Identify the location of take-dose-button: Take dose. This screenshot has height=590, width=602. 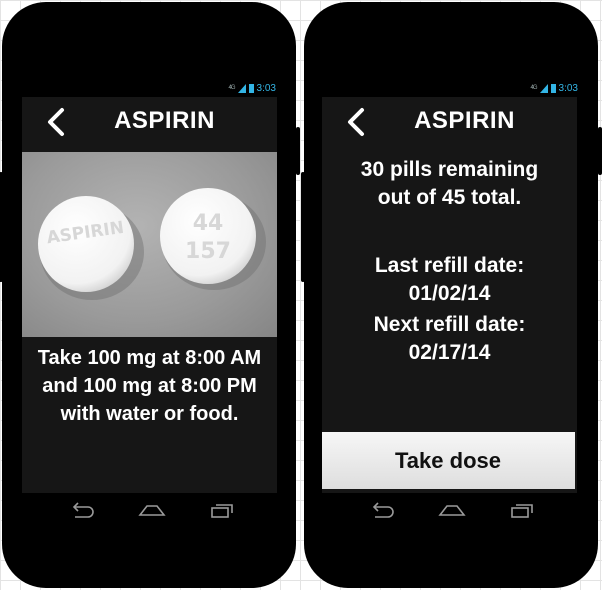
(448, 460).